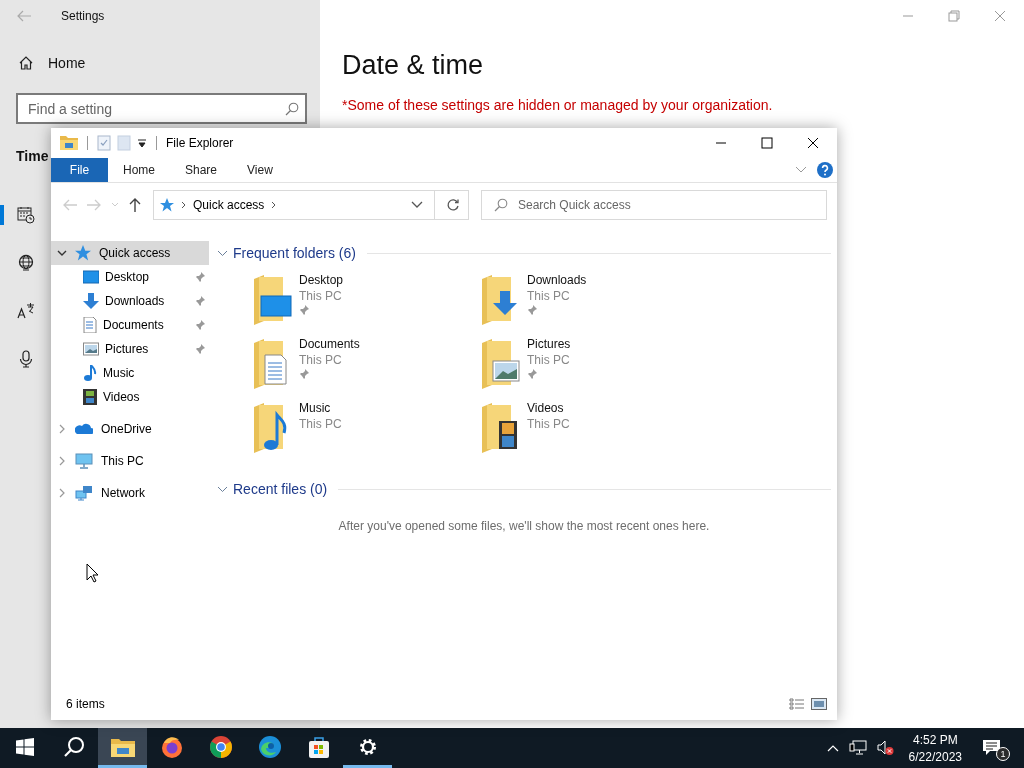 The width and height of the screenshot is (1024, 768). What do you see at coordinates (269, 746) in the screenshot?
I see `edge-icon` at bounding box center [269, 746].